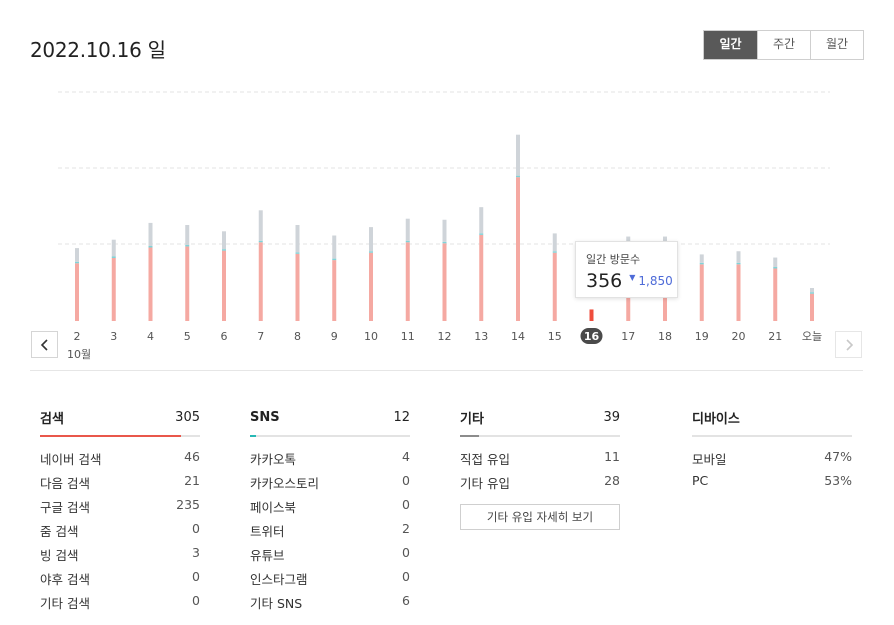 The image size is (894, 625). Describe the element at coordinates (401, 417) in the screenshot. I see `stat-total: 12` at that location.